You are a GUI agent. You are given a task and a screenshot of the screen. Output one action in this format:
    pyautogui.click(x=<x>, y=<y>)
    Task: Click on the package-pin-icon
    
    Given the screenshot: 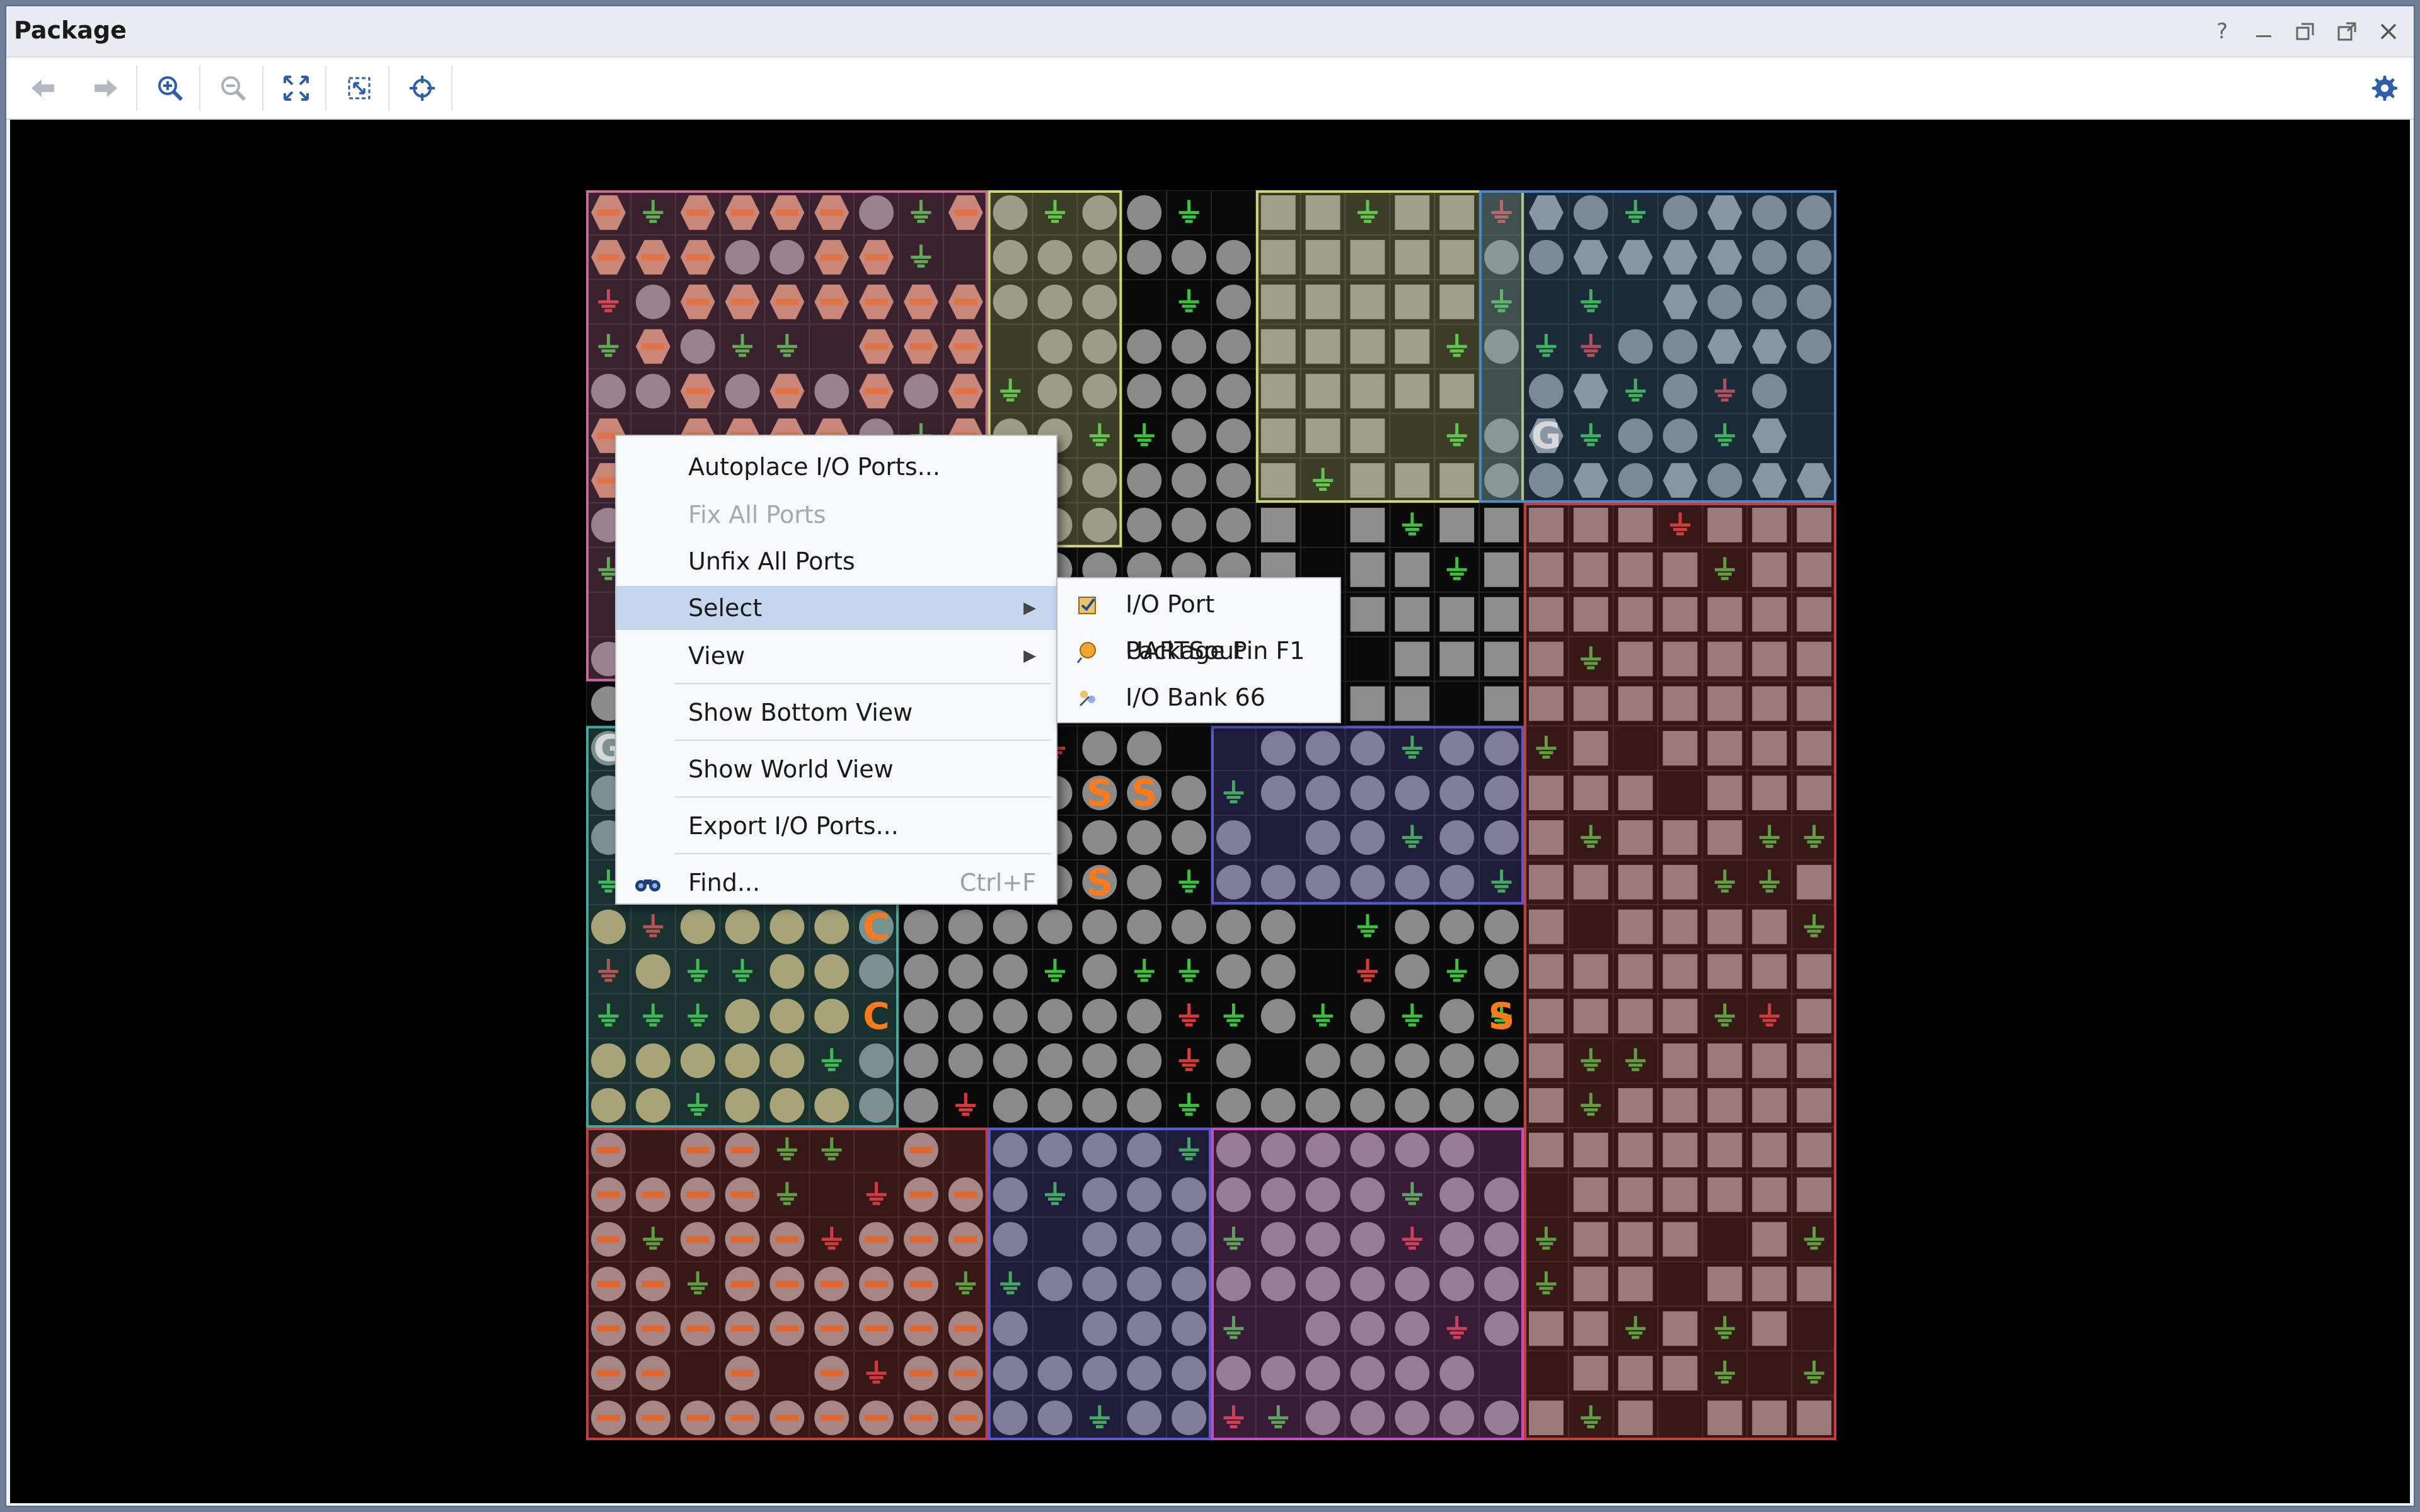 What is the action you would take?
    pyautogui.click(x=1086, y=652)
    